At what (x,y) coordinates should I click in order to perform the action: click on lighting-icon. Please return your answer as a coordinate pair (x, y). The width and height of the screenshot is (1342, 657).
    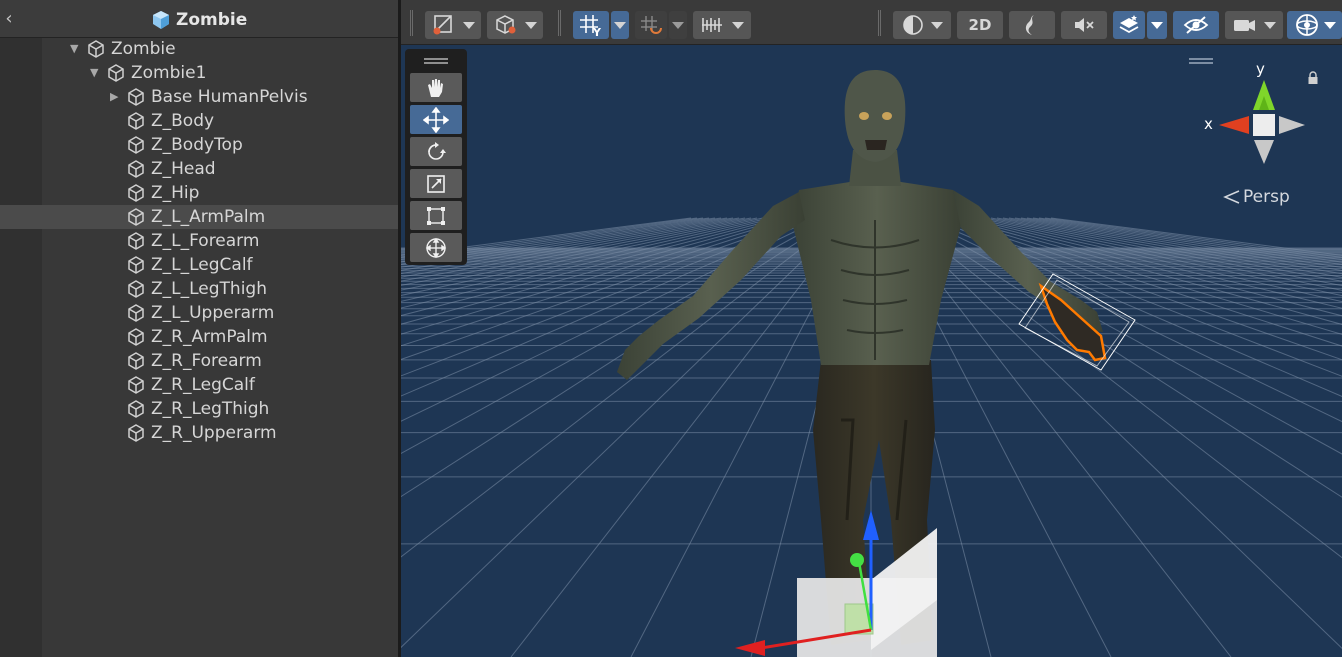
    Looking at the image, I should click on (1029, 25).